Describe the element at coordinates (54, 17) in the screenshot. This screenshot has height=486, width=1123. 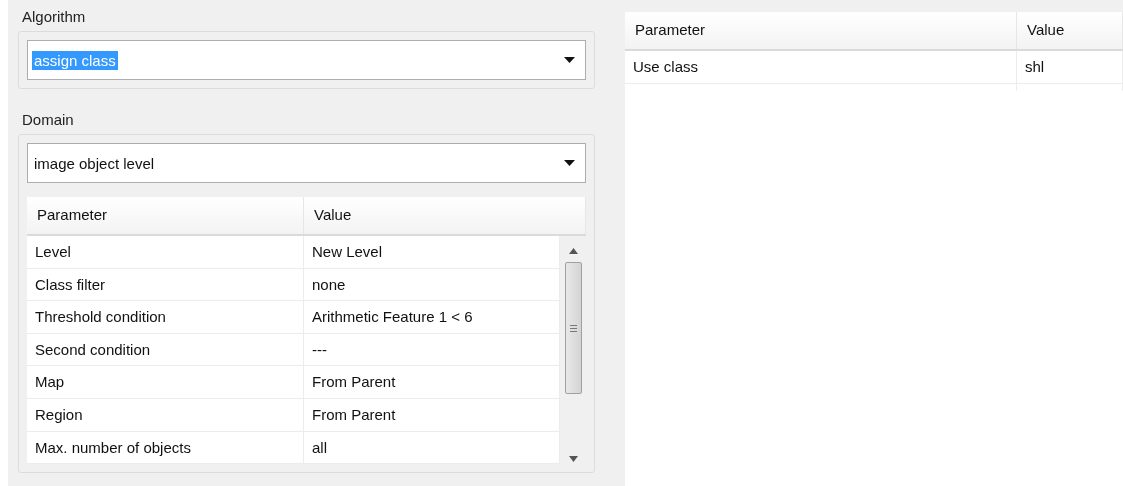
I see `group-label: Algorithm` at that location.